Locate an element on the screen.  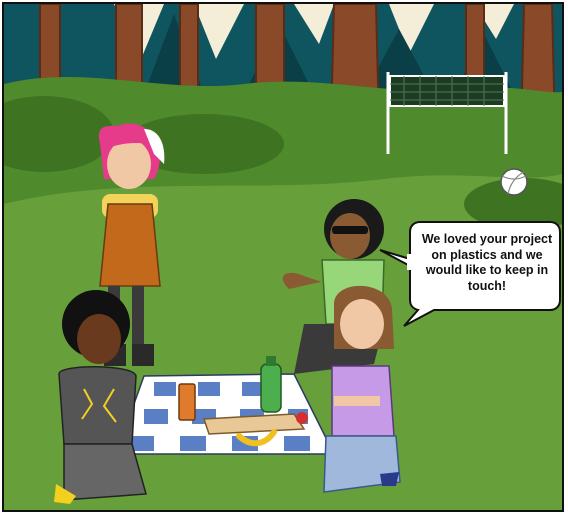
character-girl-purple is located at coordinates (362, 389).